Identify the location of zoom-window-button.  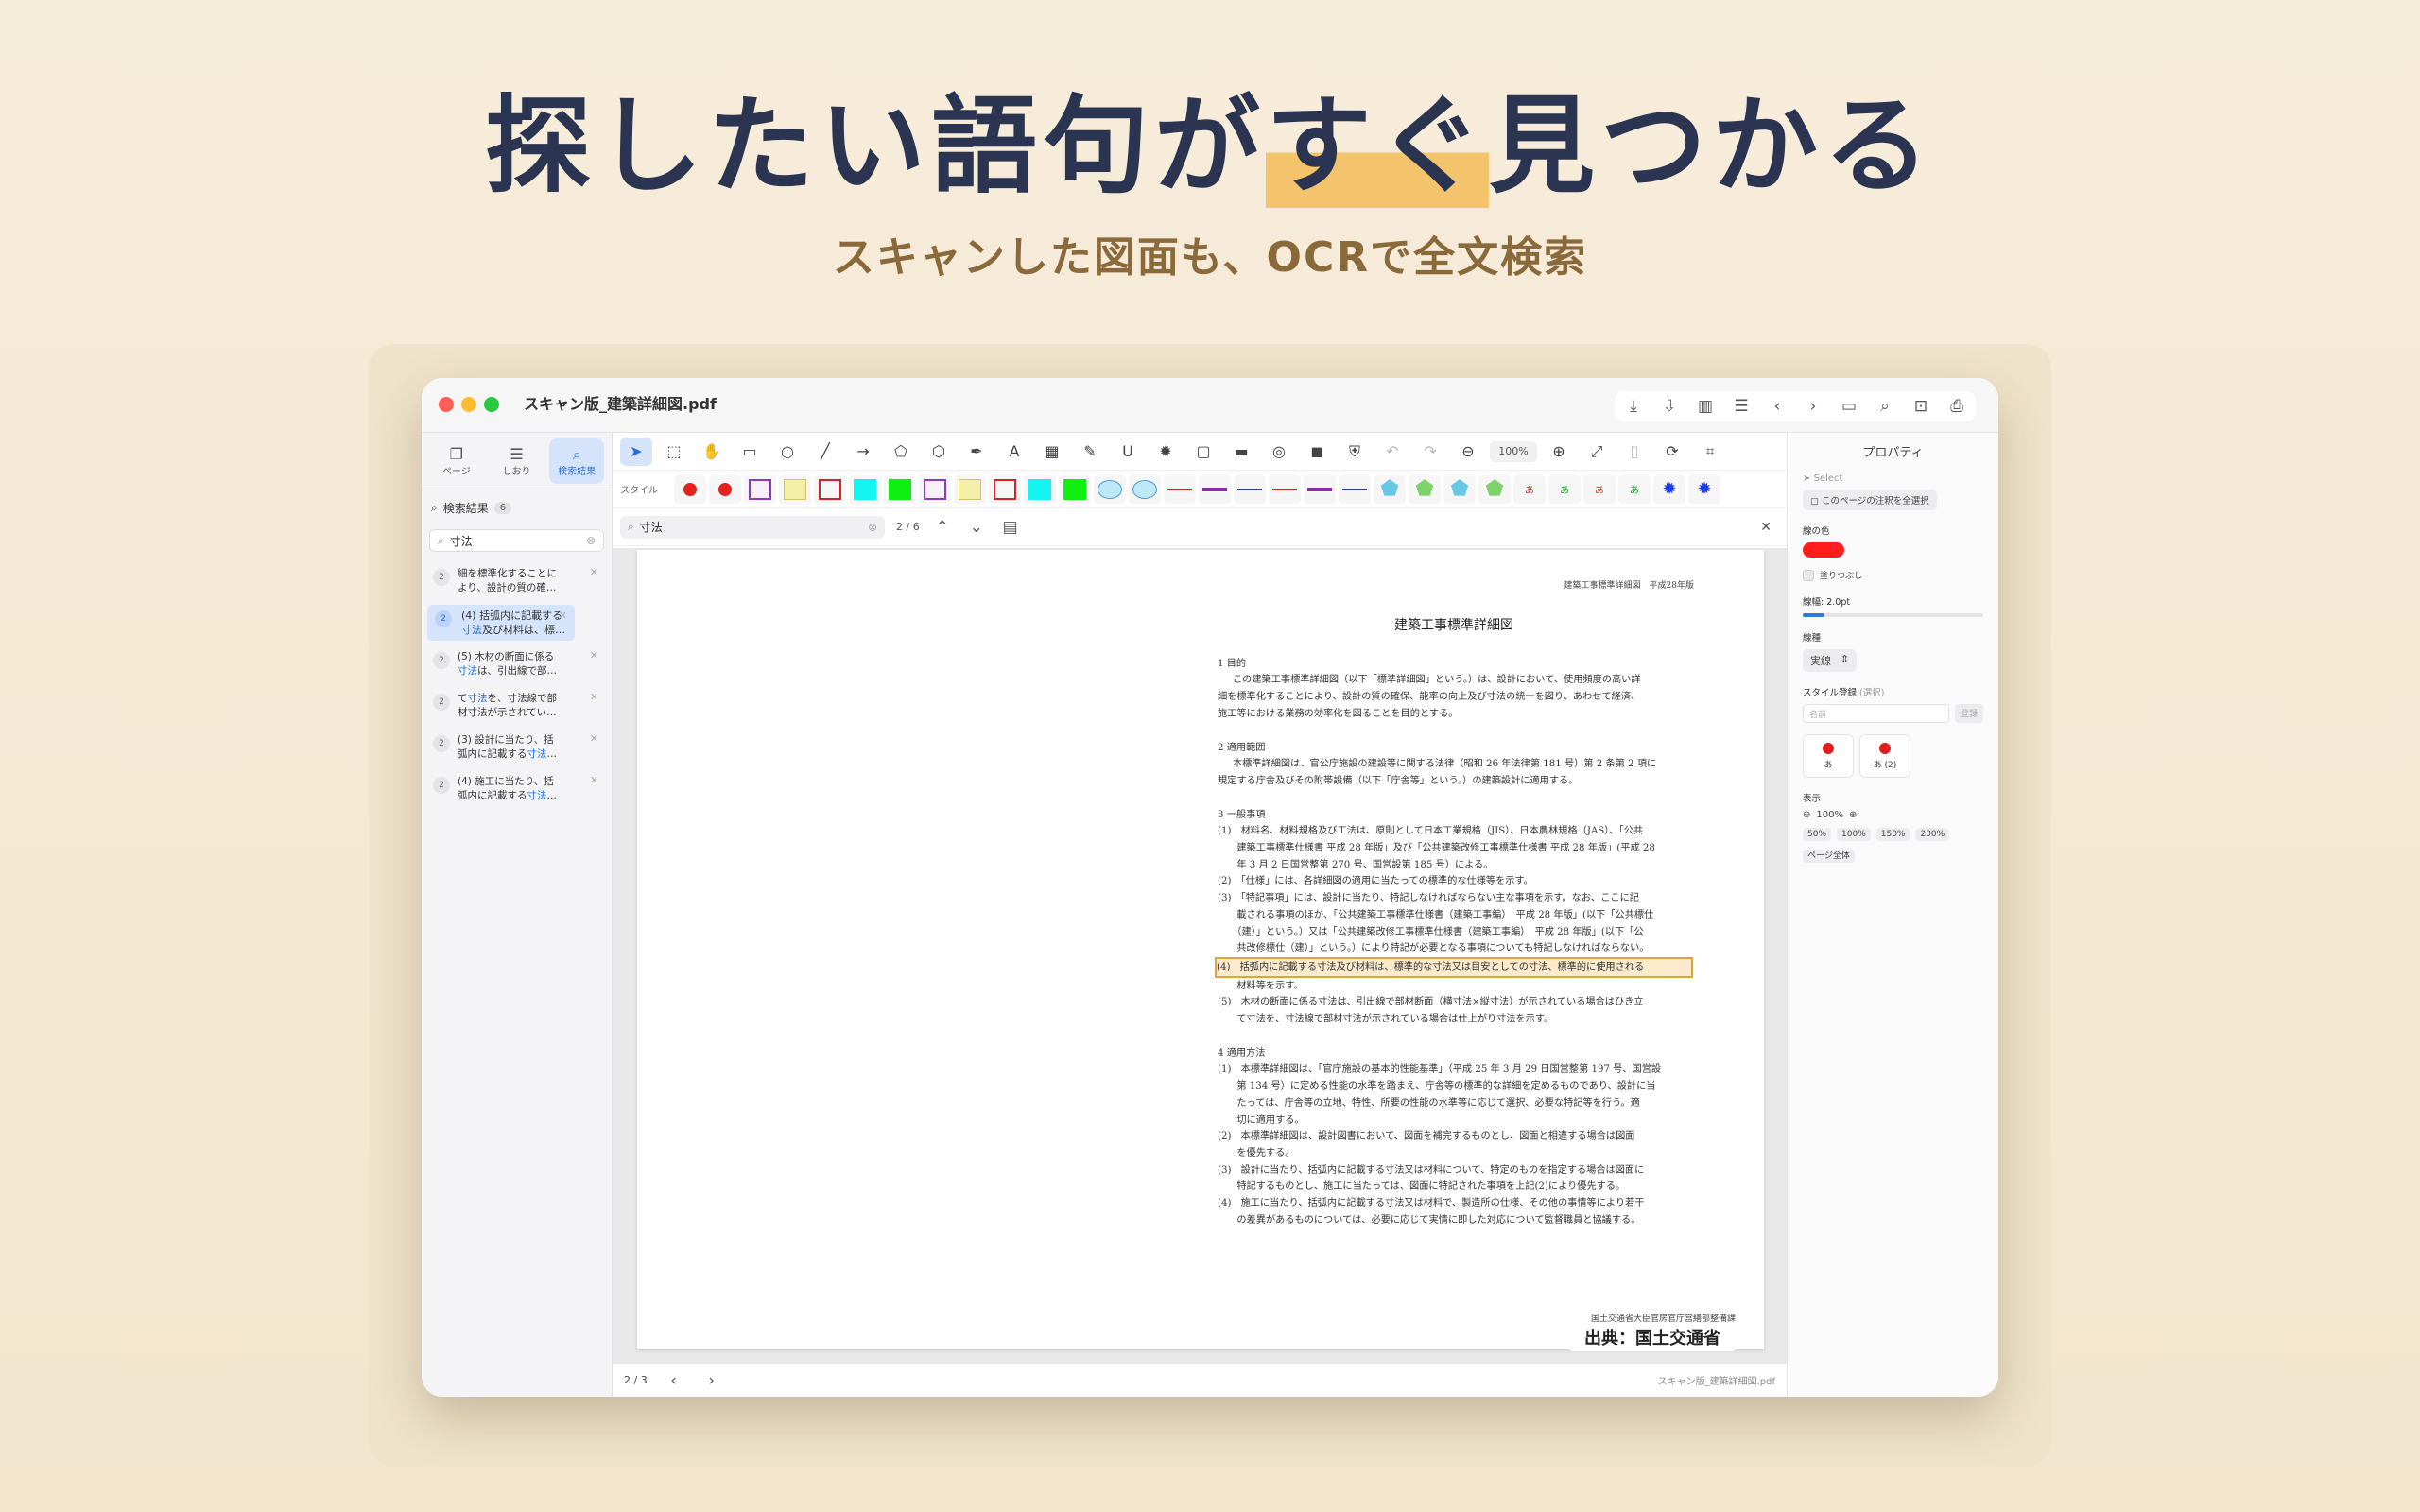
(491, 404).